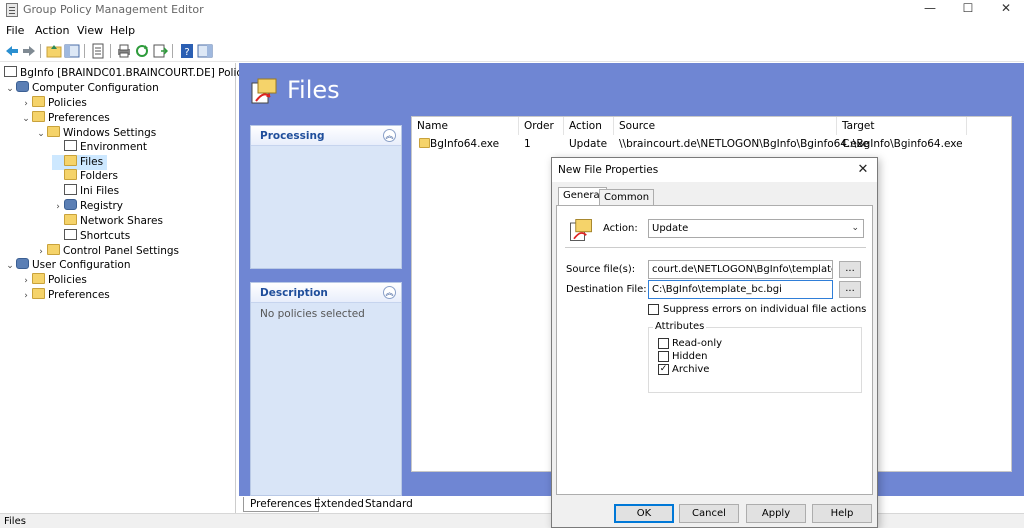  I want to click on computer-icon, so click(22, 86).